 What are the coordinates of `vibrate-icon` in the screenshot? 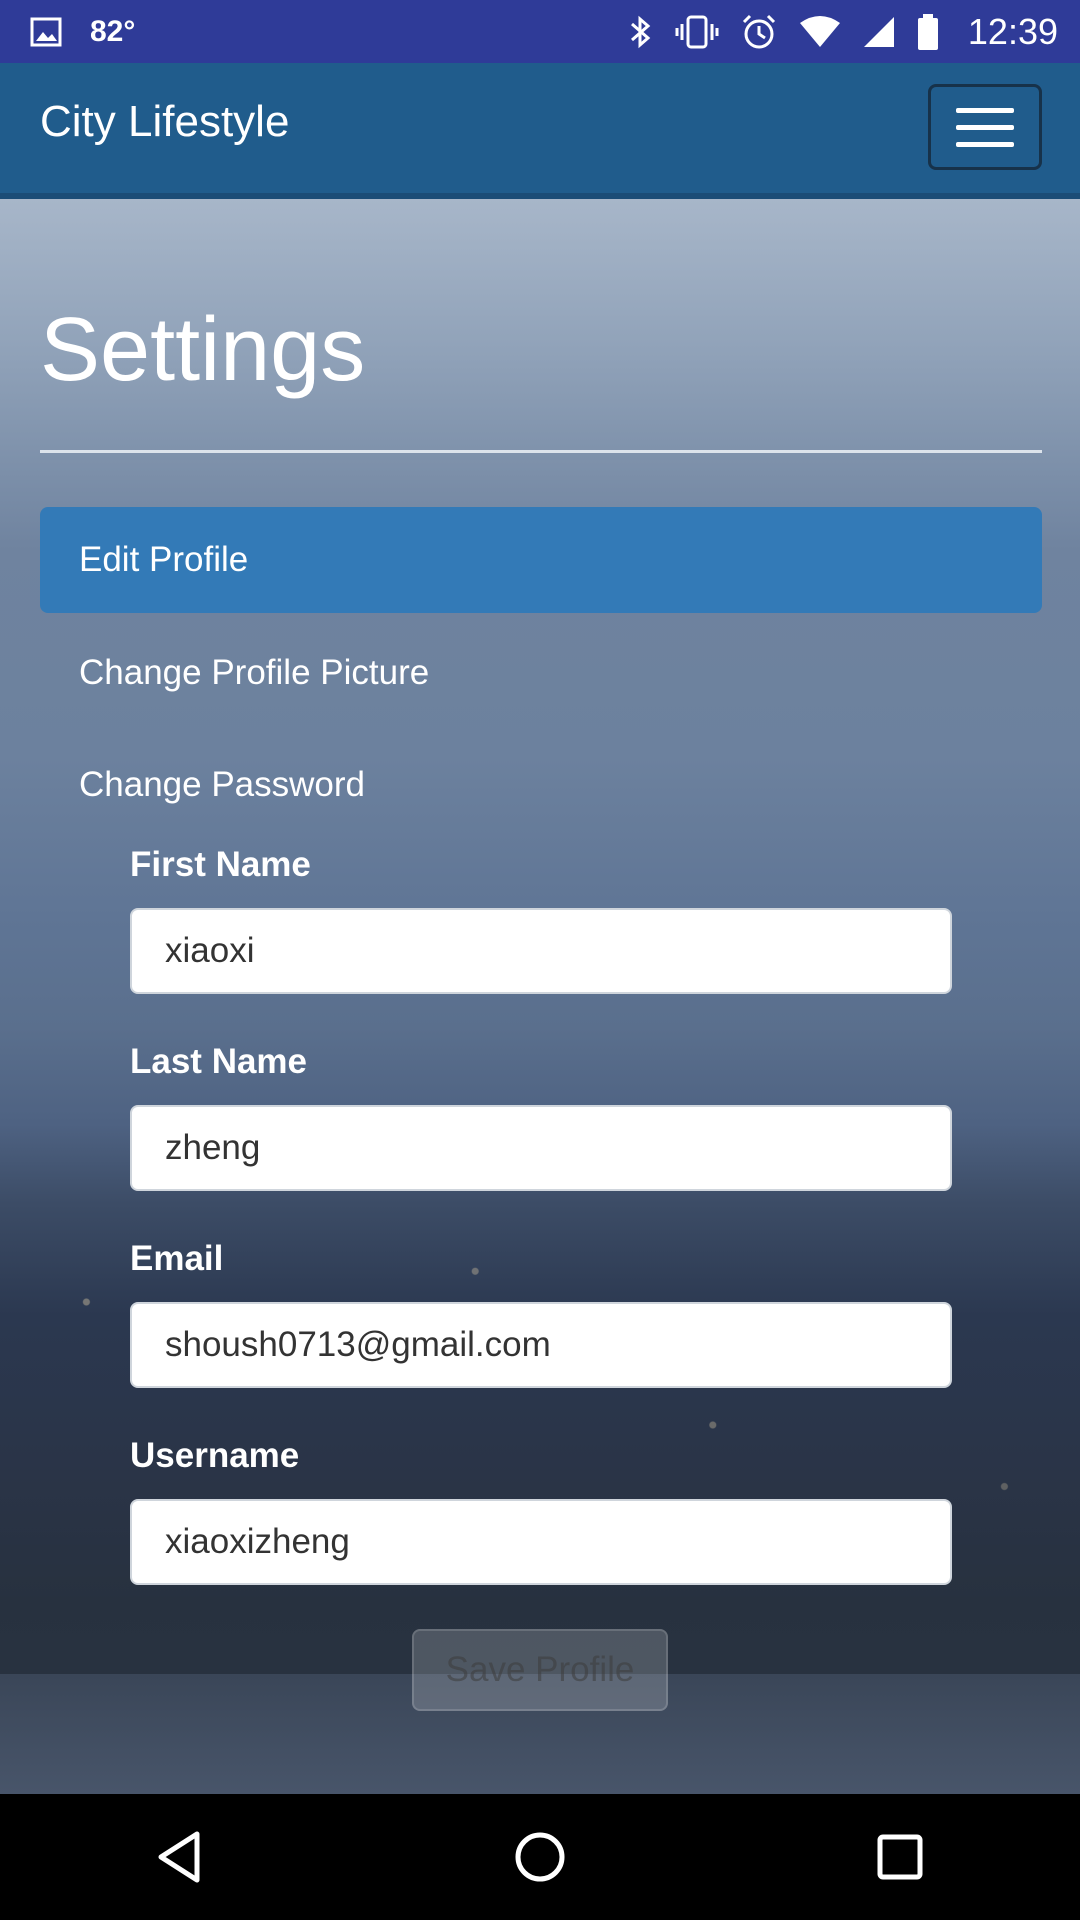 It's located at (697, 32).